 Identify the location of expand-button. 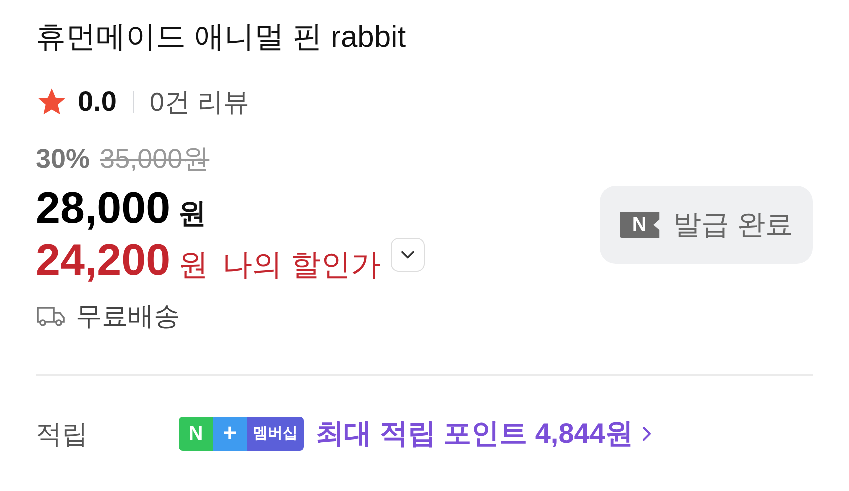
(407, 255).